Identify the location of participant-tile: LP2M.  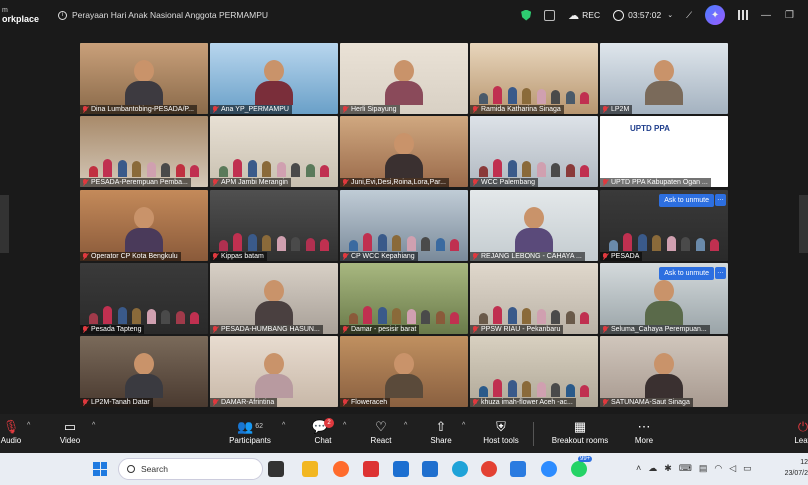
(664, 78).